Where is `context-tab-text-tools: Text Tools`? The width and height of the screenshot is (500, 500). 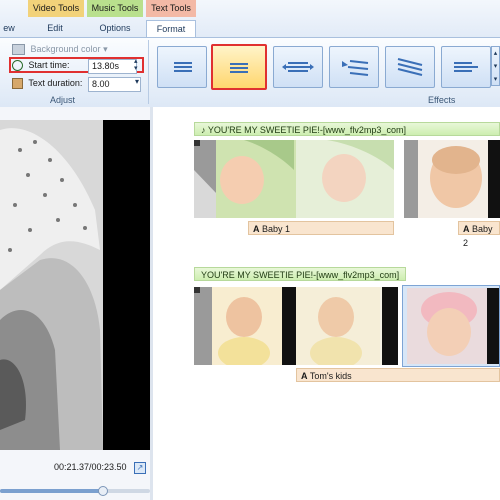
context-tab-text-tools: Text Tools is located at coordinates (171, 8).